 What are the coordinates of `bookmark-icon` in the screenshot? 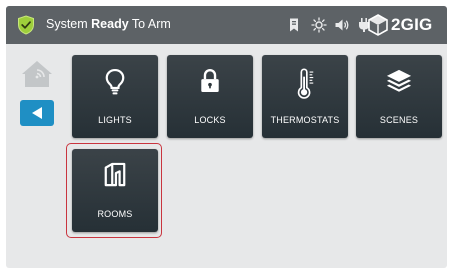 It's located at (294, 25).